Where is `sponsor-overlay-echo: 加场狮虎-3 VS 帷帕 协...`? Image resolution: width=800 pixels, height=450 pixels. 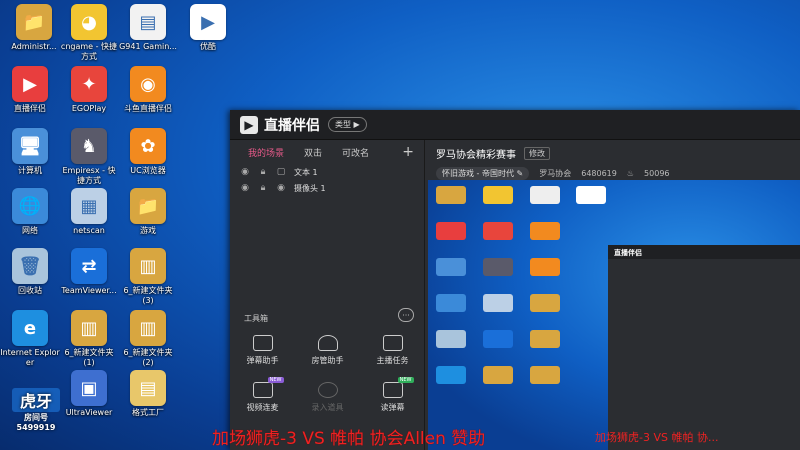
sponsor-overlay-echo: 加场狮虎-3 VS 帷帕 协... is located at coordinates (657, 437).